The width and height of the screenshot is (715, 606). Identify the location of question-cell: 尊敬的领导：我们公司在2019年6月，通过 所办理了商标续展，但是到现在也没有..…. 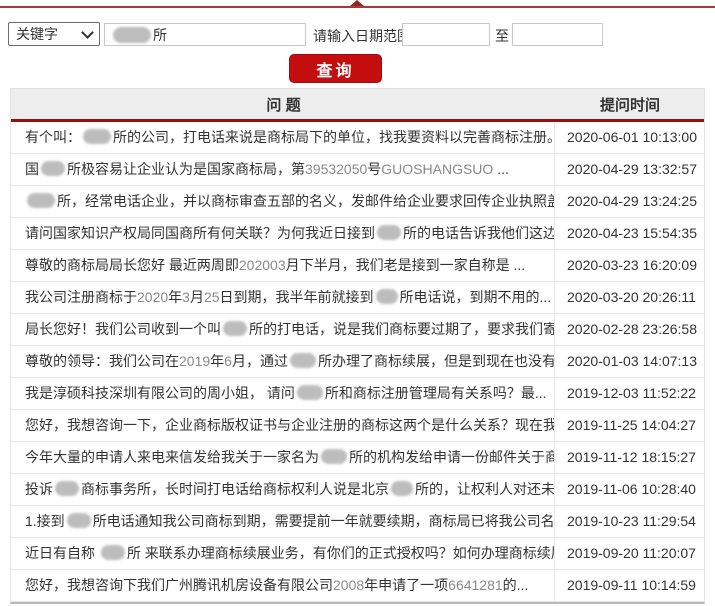
(283, 361).